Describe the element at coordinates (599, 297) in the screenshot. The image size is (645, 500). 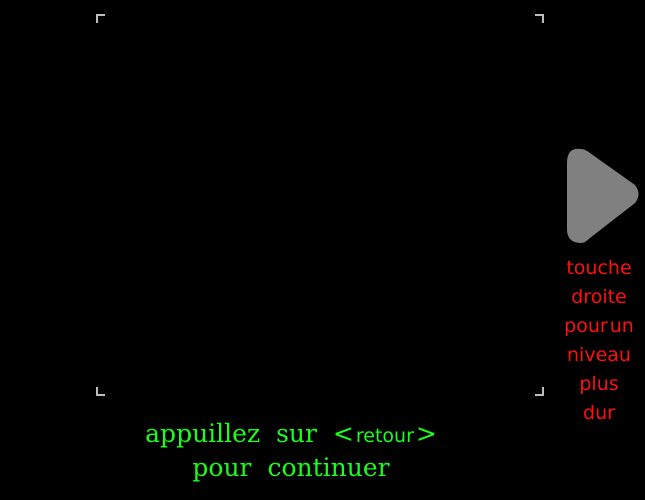
I see `hint-line: droite` at that location.